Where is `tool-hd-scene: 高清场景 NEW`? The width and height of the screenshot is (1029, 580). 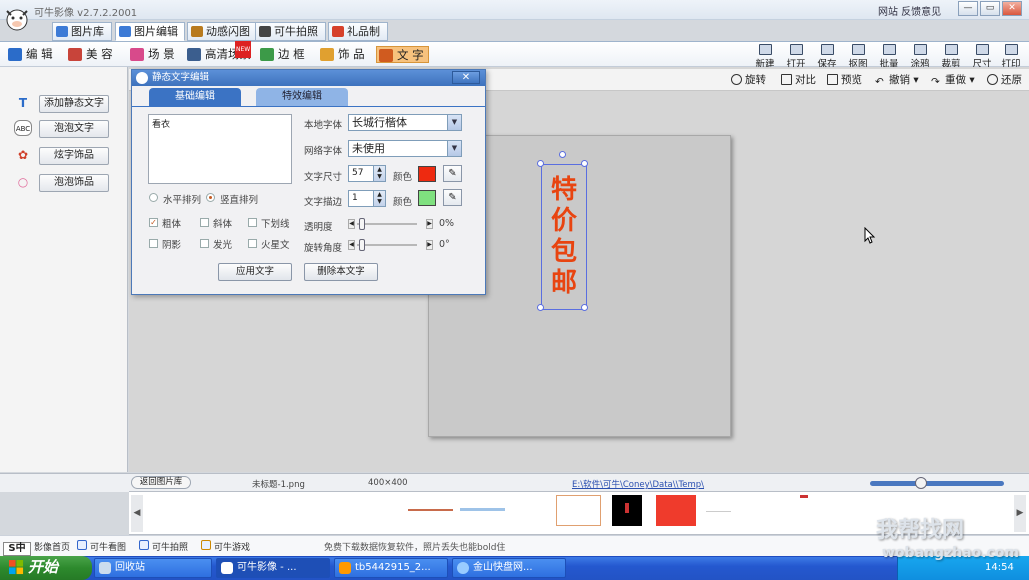
tool-hd-scene: 高清场景 NEW is located at coordinates (218, 52).